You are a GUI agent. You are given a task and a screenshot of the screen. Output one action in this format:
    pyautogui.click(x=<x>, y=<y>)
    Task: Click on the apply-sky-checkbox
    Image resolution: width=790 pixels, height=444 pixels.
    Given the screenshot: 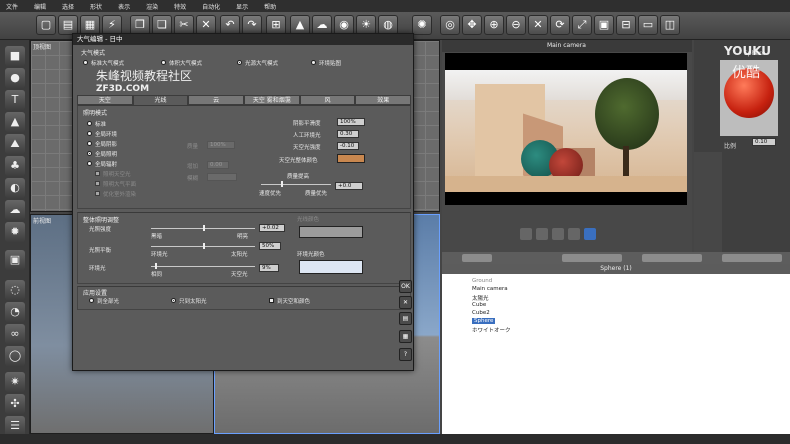 What is the action you would take?
    pyautogui.click(x=271, y=300)
    